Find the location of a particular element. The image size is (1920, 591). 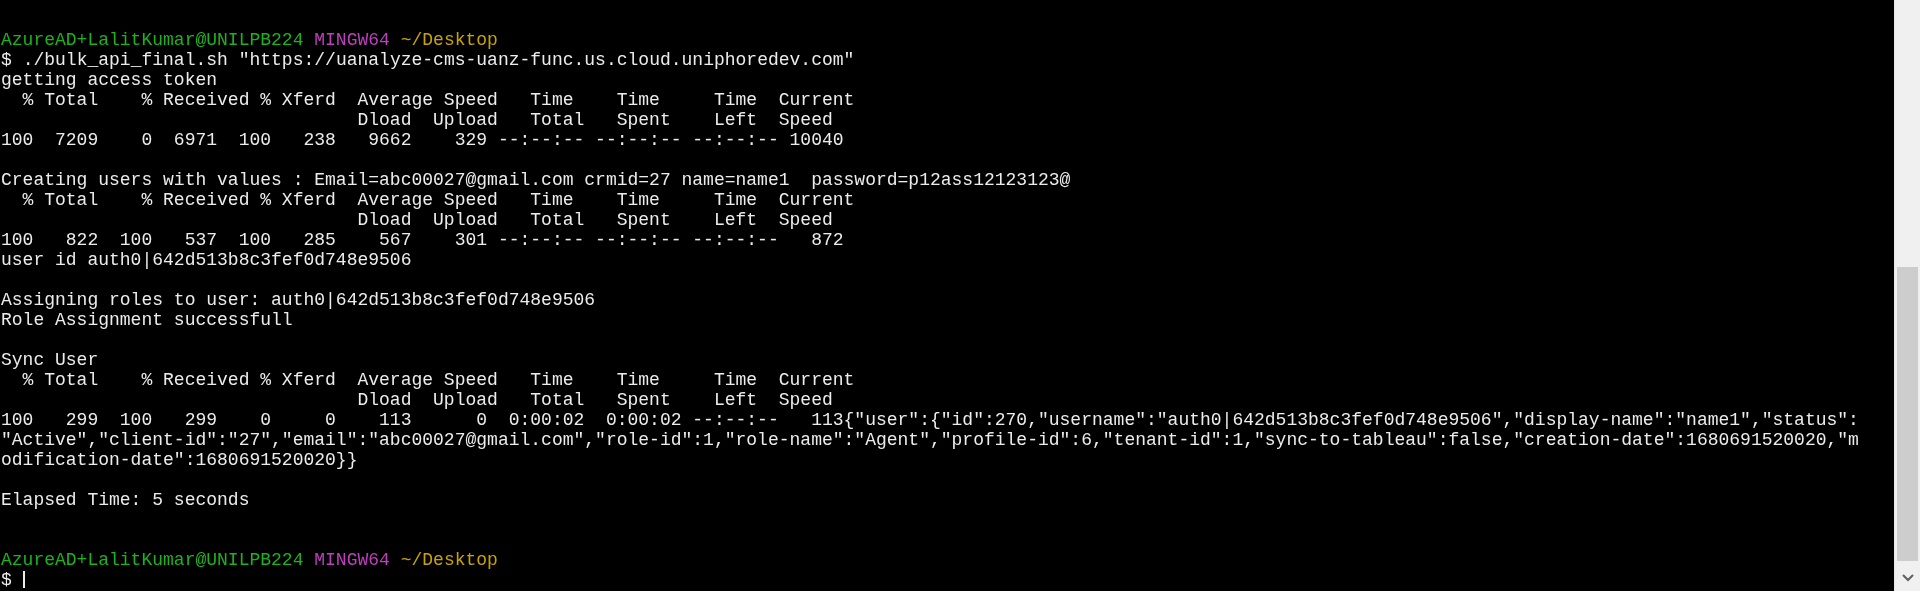

command-text: ./bulk_api_final.sh "https://uanalyze-cms-uanz-func.us.cloud.uniphoredev.com" is located at coordinates (438, 60).